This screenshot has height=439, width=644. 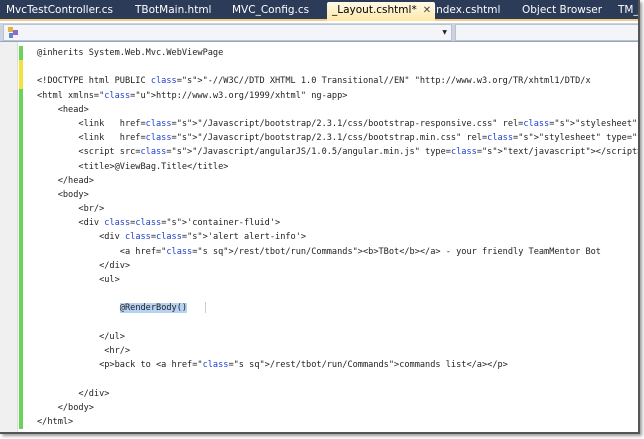 What do you see at coordinates (546, 32) in the screenshot?
I see `member-dropdown` at bounding box center [546, 32].